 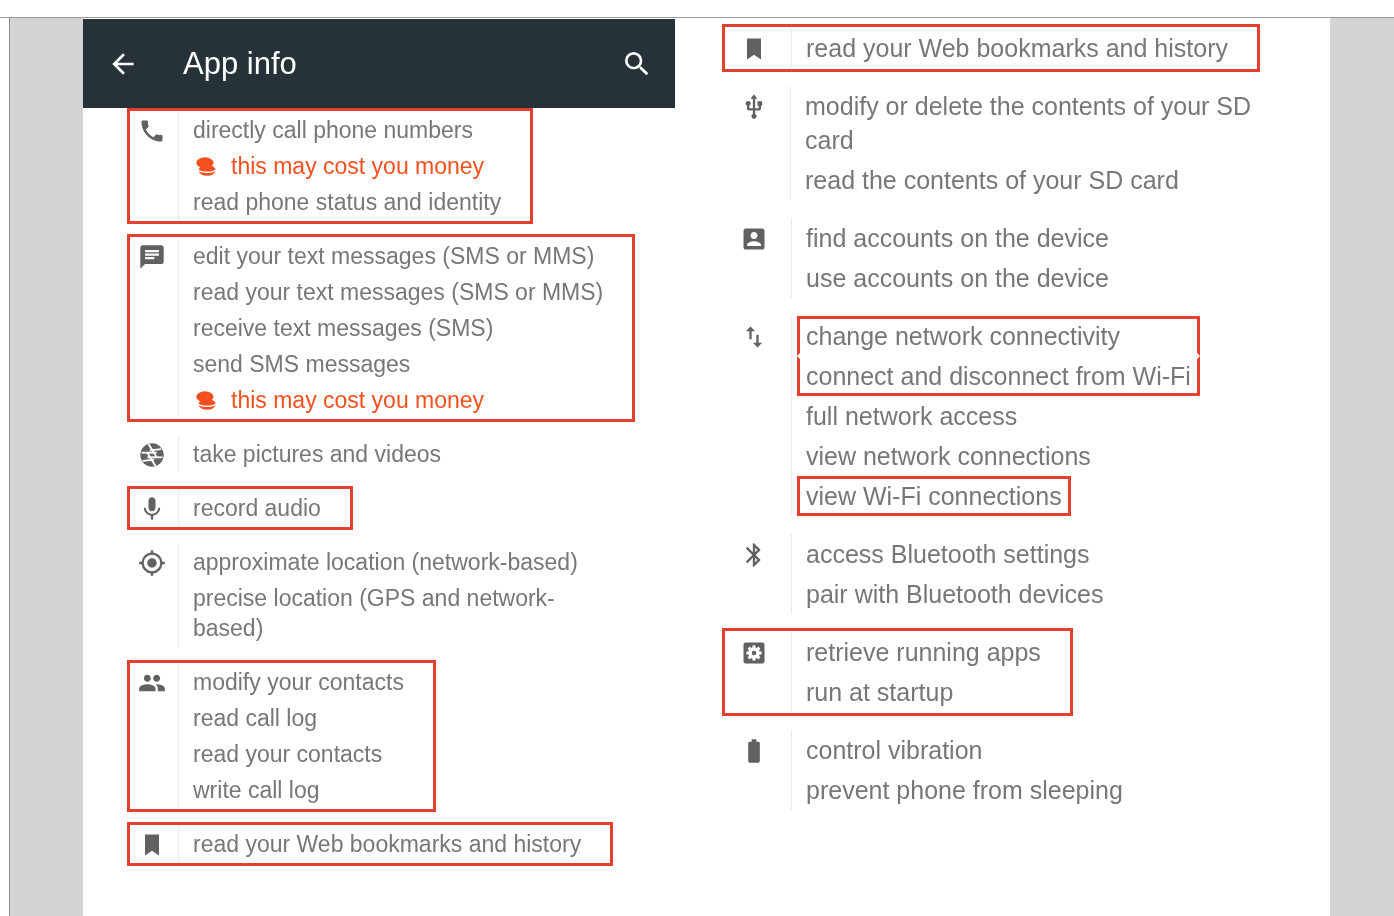 What do you see at coordinates (394, 256) in the screenshot?
I see `permission-text: edit your text messages (SMS or MMS)` at bounding box center [394, 256].